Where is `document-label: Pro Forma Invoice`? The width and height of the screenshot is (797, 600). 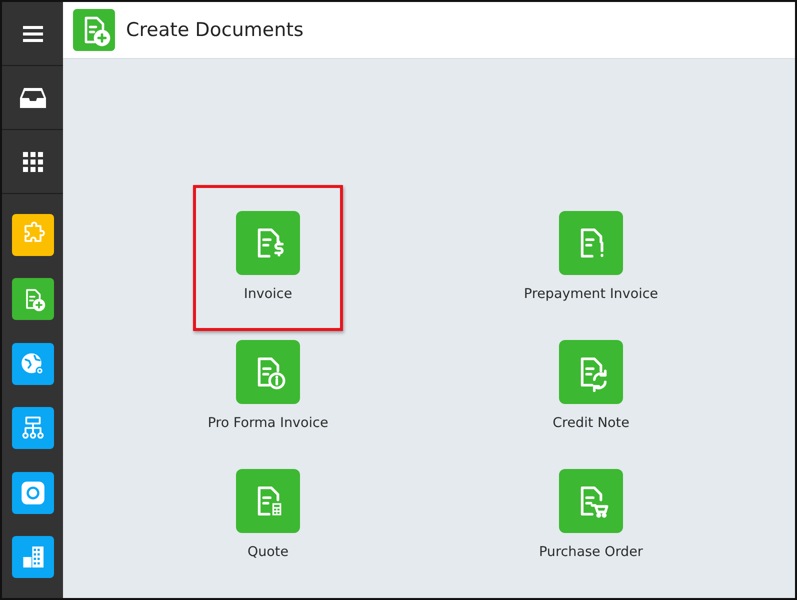
document-label: Pro Forma Invoice is located at coordinates (268, 423).